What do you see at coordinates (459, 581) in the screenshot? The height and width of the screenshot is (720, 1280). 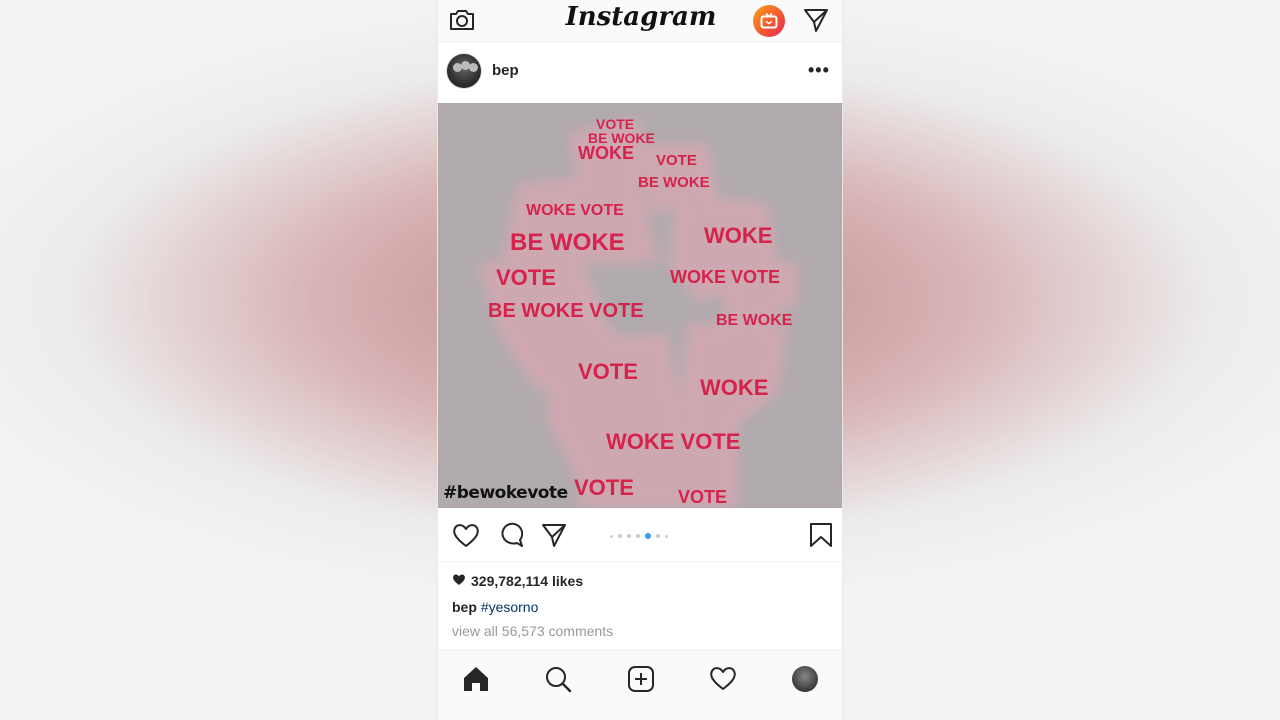 I see `small-heart-icon` at bounding box center [459, 581].